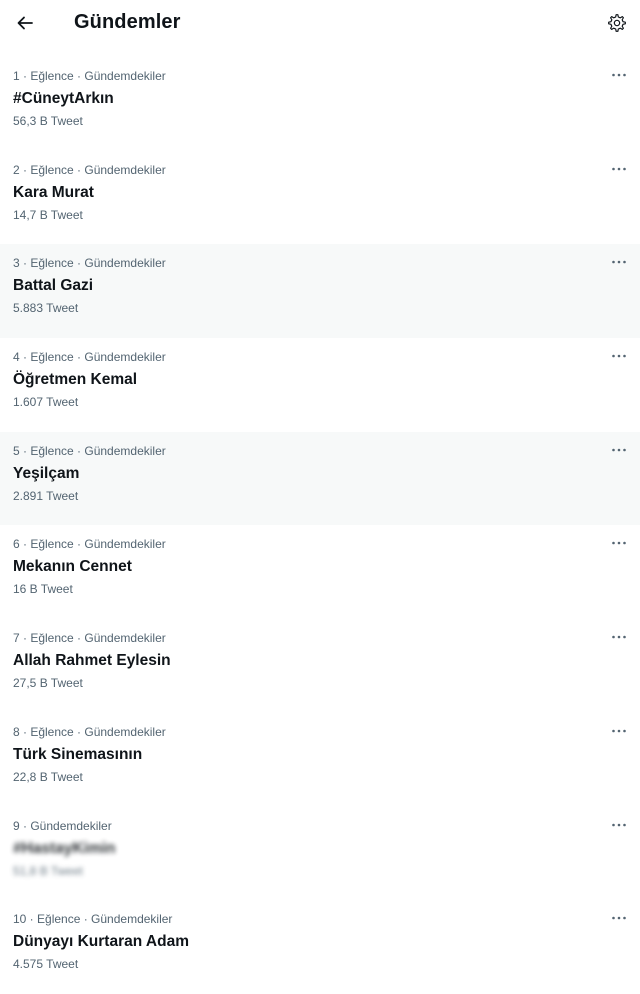  I want to click on gear-icon, so click(617, 23).